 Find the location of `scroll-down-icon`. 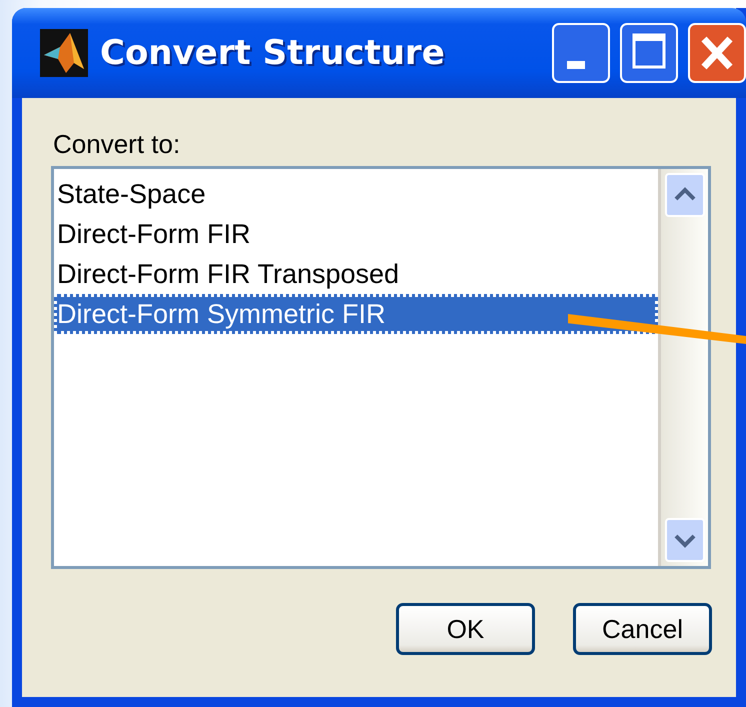

scroll-down-icon is located at coordinates (684, 540).